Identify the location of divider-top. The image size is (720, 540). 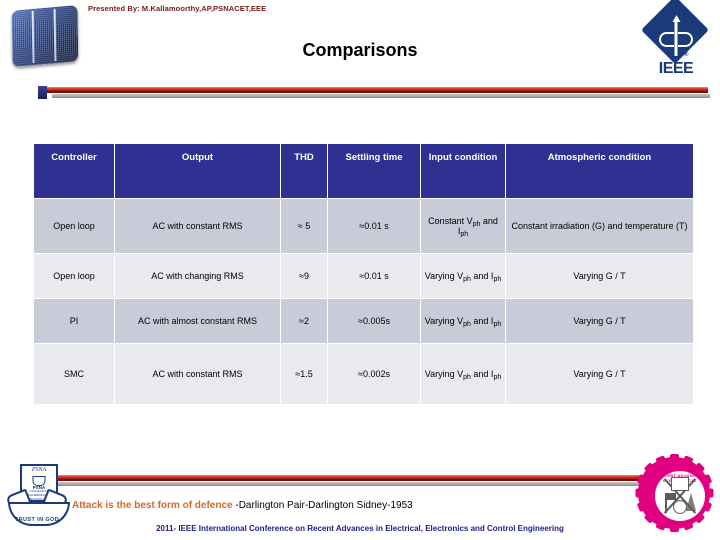
(374, 94).